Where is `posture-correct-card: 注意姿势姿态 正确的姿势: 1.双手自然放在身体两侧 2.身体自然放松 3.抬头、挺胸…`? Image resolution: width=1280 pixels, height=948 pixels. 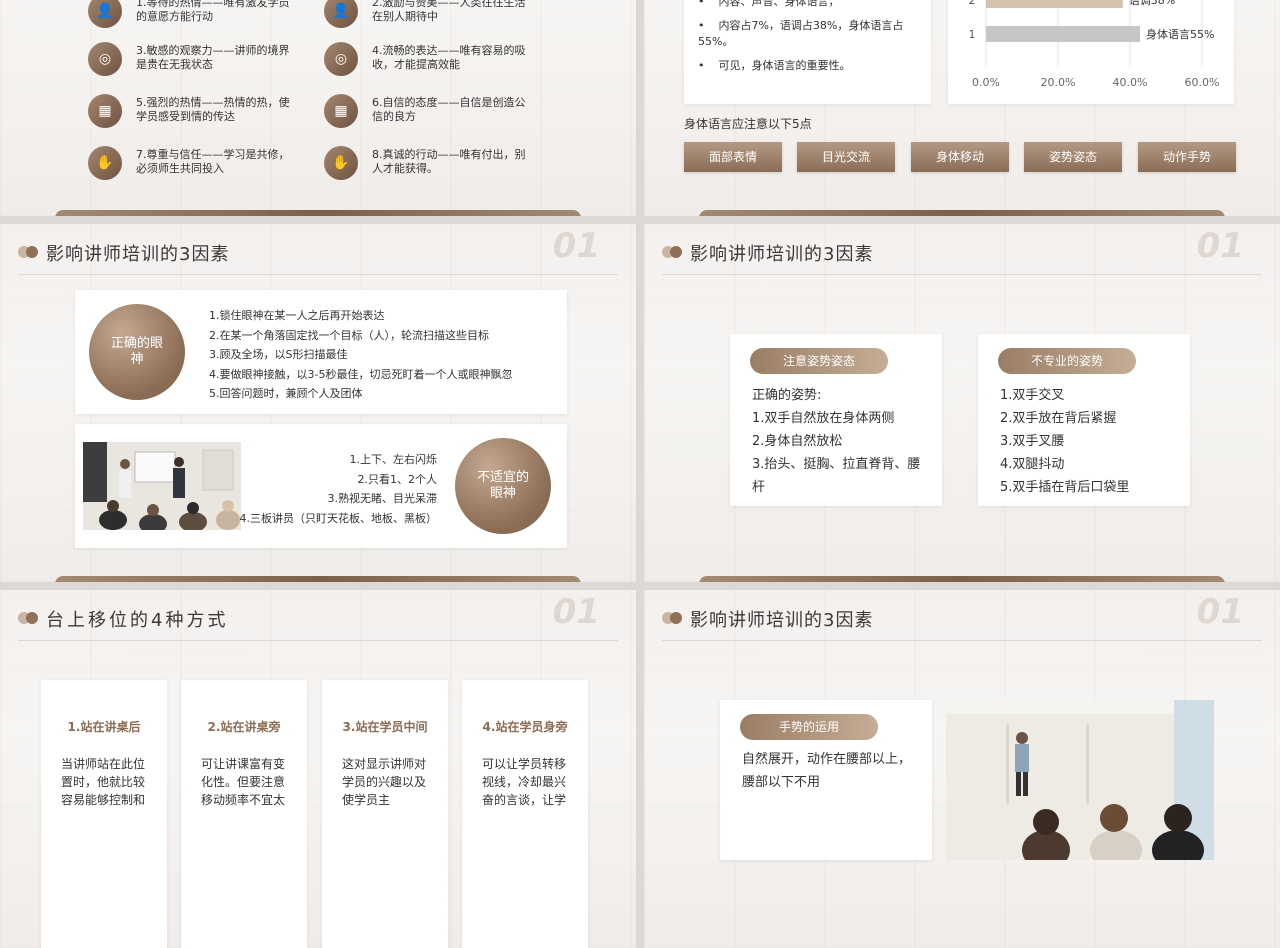 posture-correct-card: 注意姿势姿态 正确的姿势: 1.双手自然放在身体两侧 2.身体自然放松 3.抬头、挺胸… is located at coordinates (836, 420).